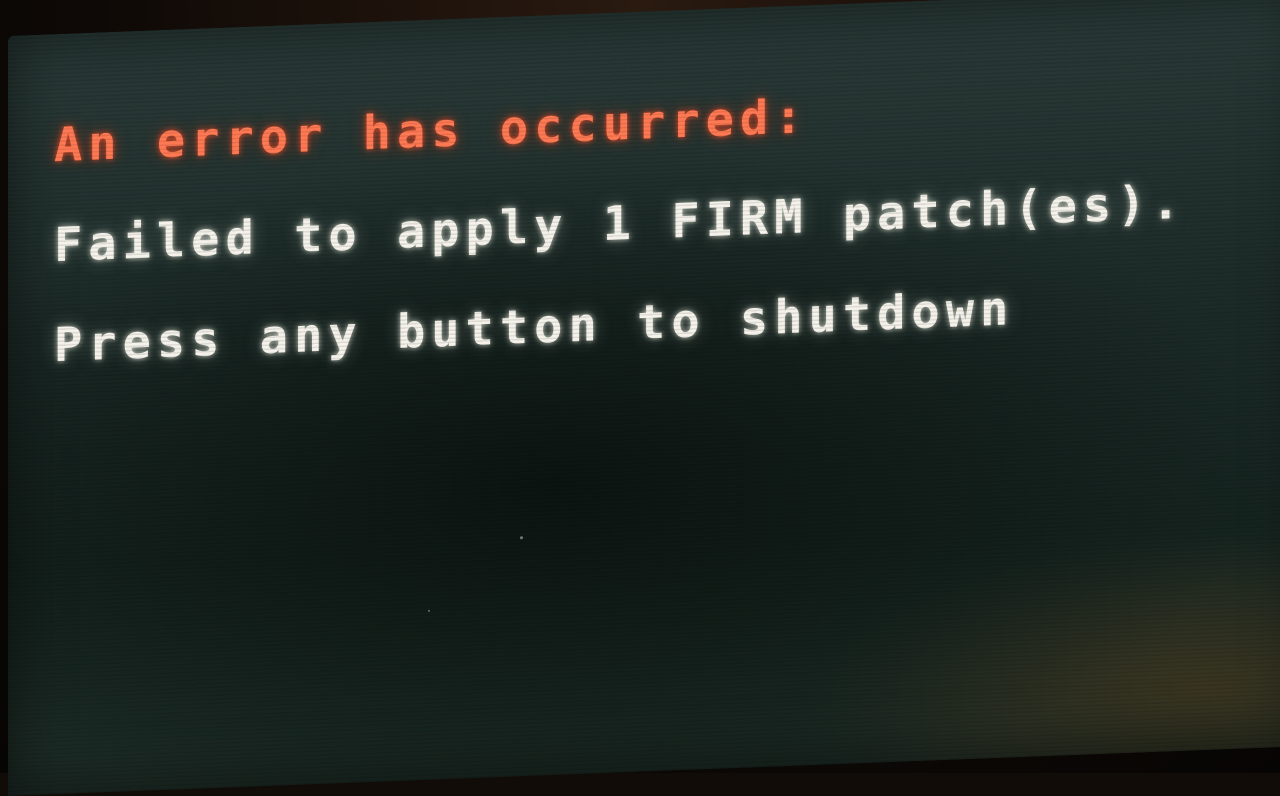  Describe the element at coordinates (431, 131) in the screenshot. I see `error-heading: An error has occurred:` at that location.